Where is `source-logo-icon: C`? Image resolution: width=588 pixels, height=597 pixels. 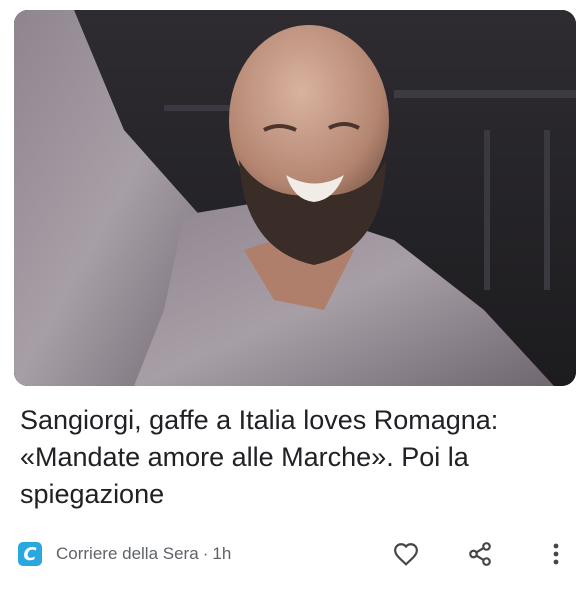
source-logo-icon: C is located at coordinates (30, 554).